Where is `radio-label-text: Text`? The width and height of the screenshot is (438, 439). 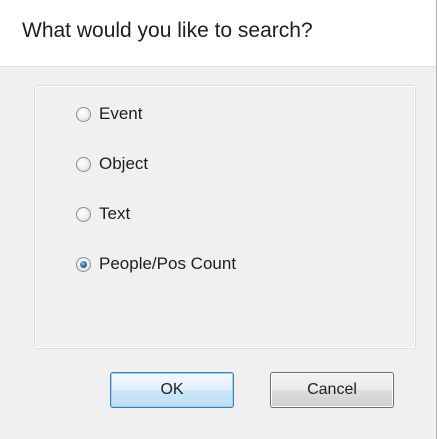 radio-label-text: Text is located at coordinates (114, 214).